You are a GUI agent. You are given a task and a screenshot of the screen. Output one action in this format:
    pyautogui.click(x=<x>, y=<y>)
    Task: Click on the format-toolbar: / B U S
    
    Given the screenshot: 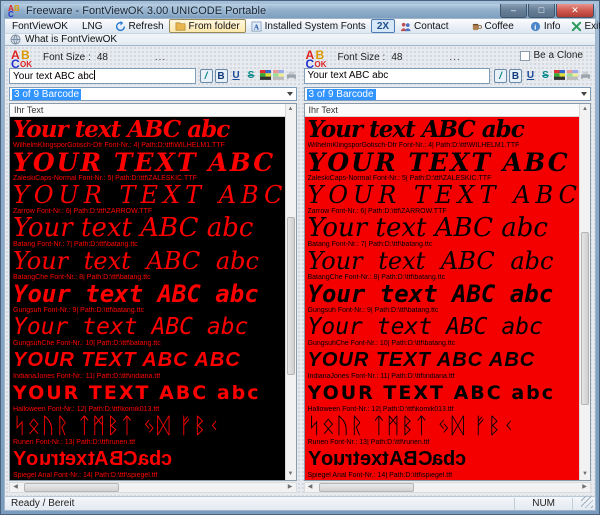 What is the action you would take?
    pyautogui.click(x=542, y=75)
    